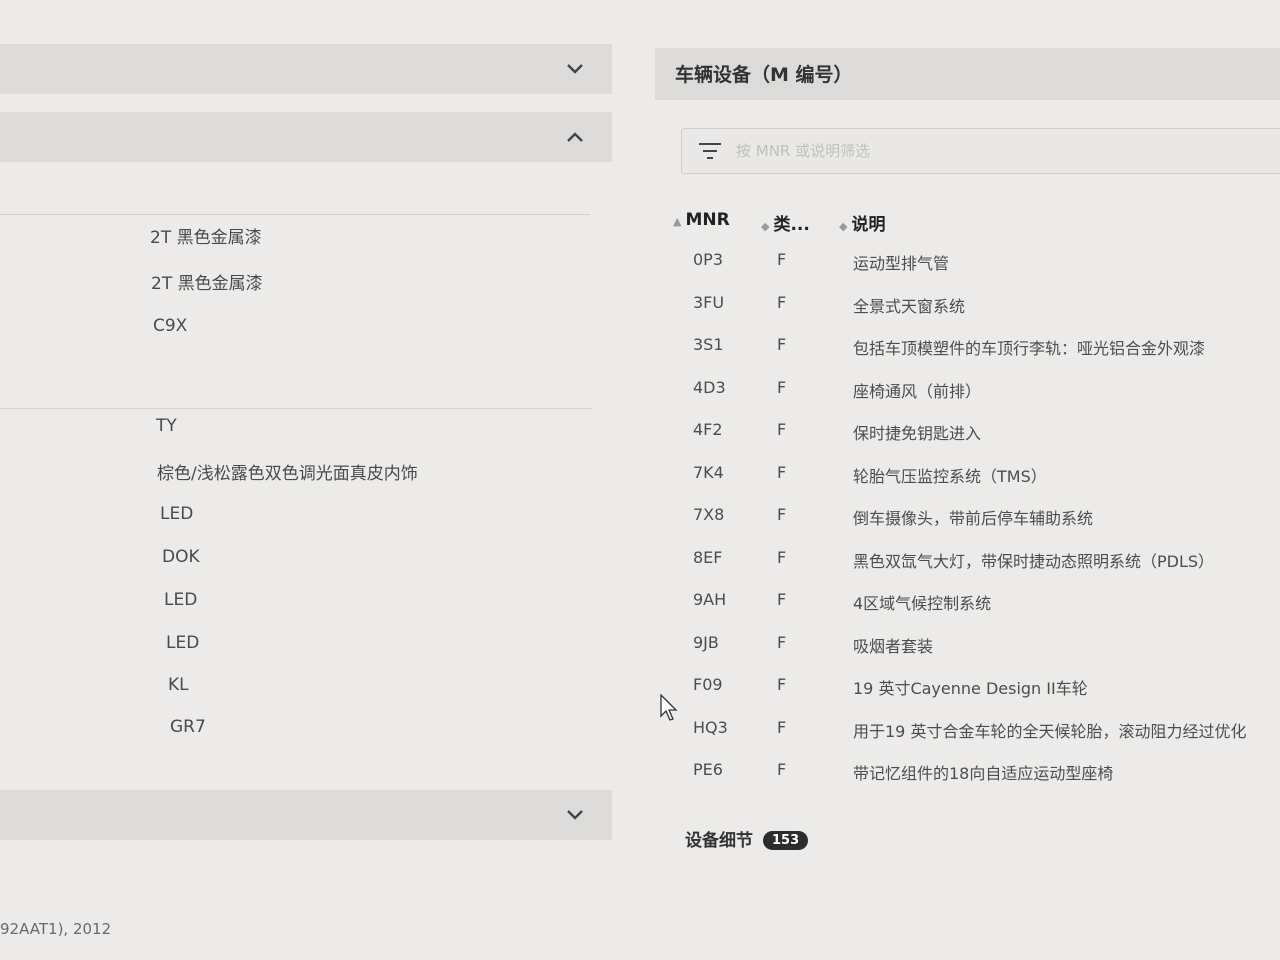 Image resolution: width=1280 pixels, height=960 pixels. I want to click on cell-mnr: 9JB, so click(706, 642).